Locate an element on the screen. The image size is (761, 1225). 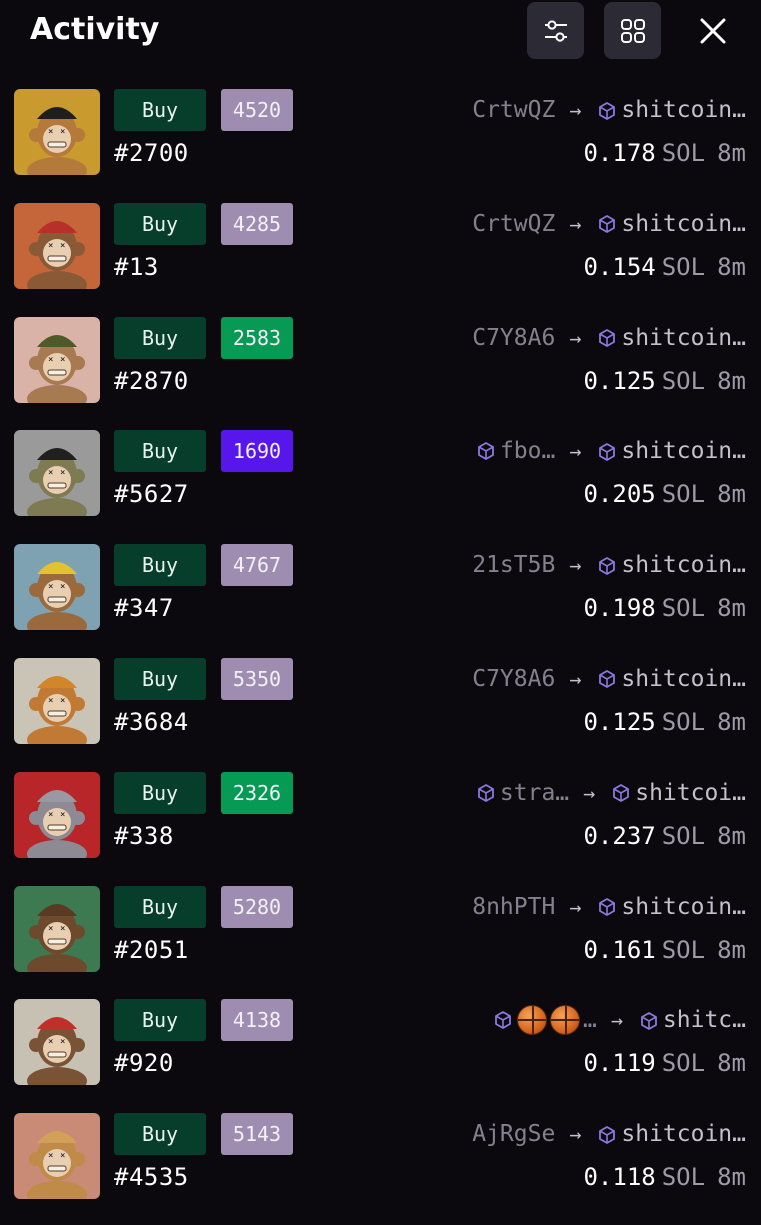
rarity-rank-badge: 4767 is located at coordinates (257, 565).